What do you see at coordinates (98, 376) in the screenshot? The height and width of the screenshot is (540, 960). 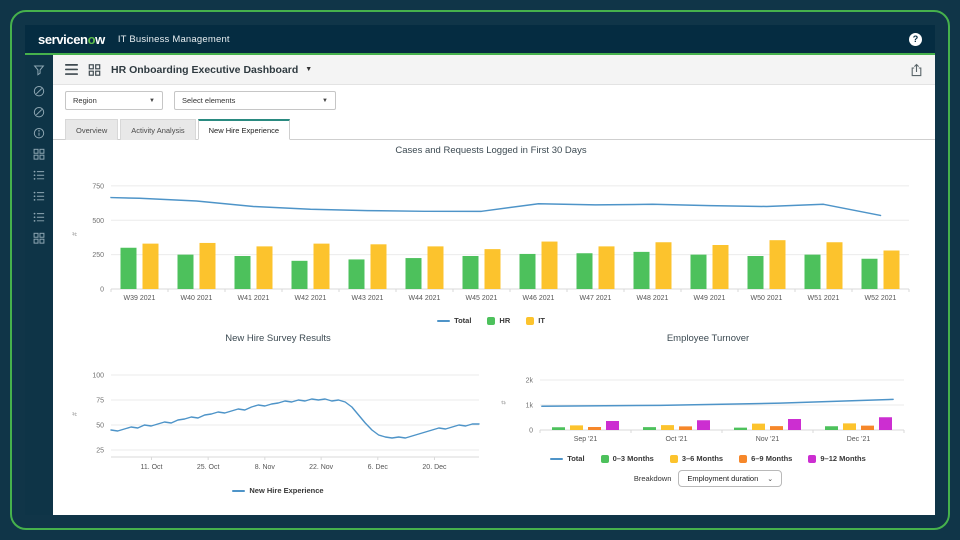 I see `svg-text: 100` at bounding box center [98, 376].